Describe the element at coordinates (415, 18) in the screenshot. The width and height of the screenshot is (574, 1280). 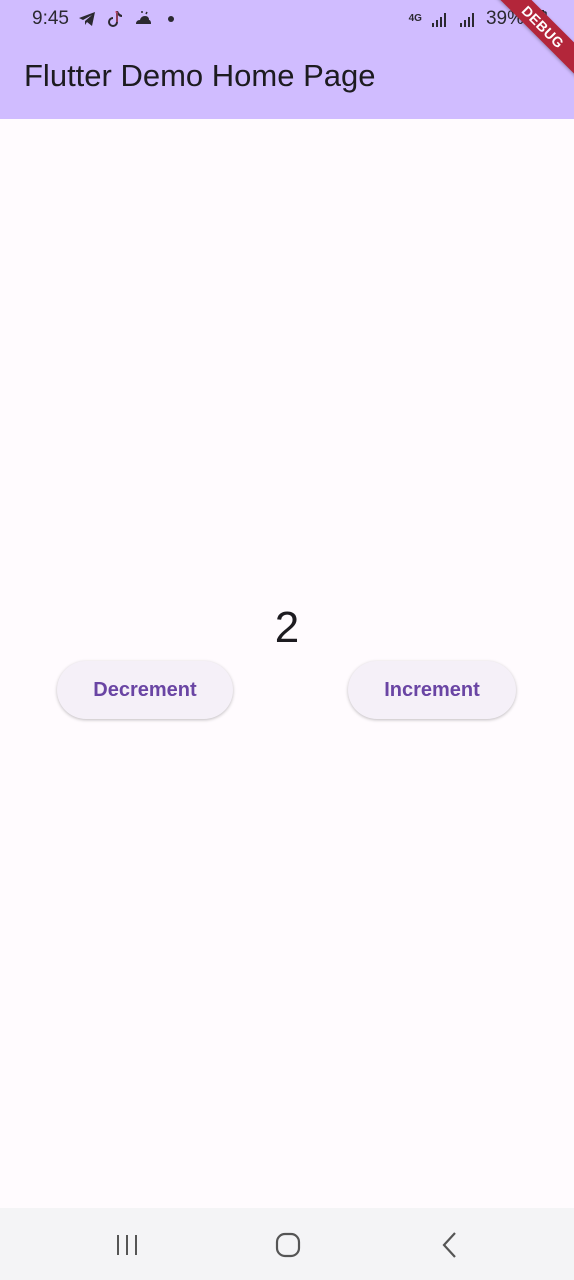
I see `network-label: 4G` at that location.